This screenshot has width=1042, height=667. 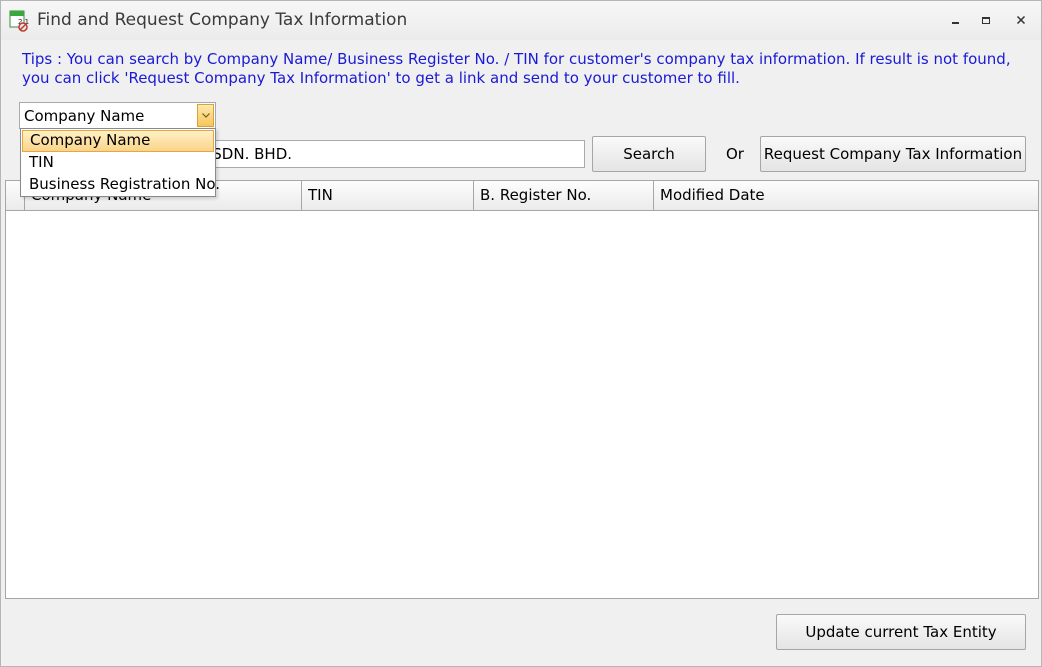 I want to click on close-icon, so click(x=1021, y=20).